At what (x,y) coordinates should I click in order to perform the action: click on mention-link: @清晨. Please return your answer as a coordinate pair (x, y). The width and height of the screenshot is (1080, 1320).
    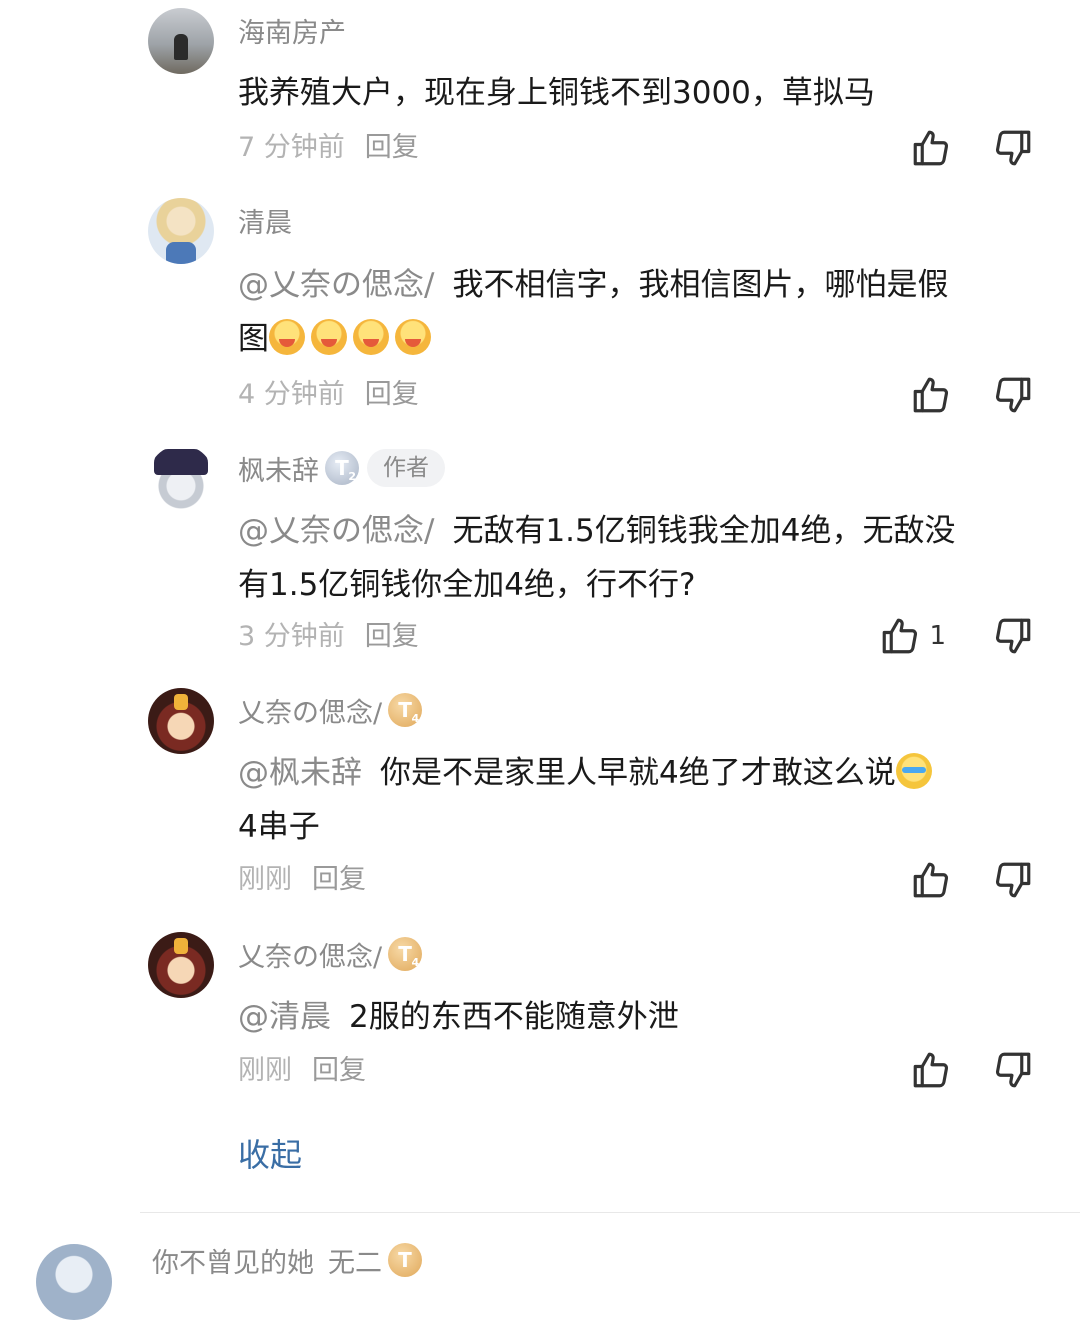
    Looking at the image, I should click on (284, 1017).